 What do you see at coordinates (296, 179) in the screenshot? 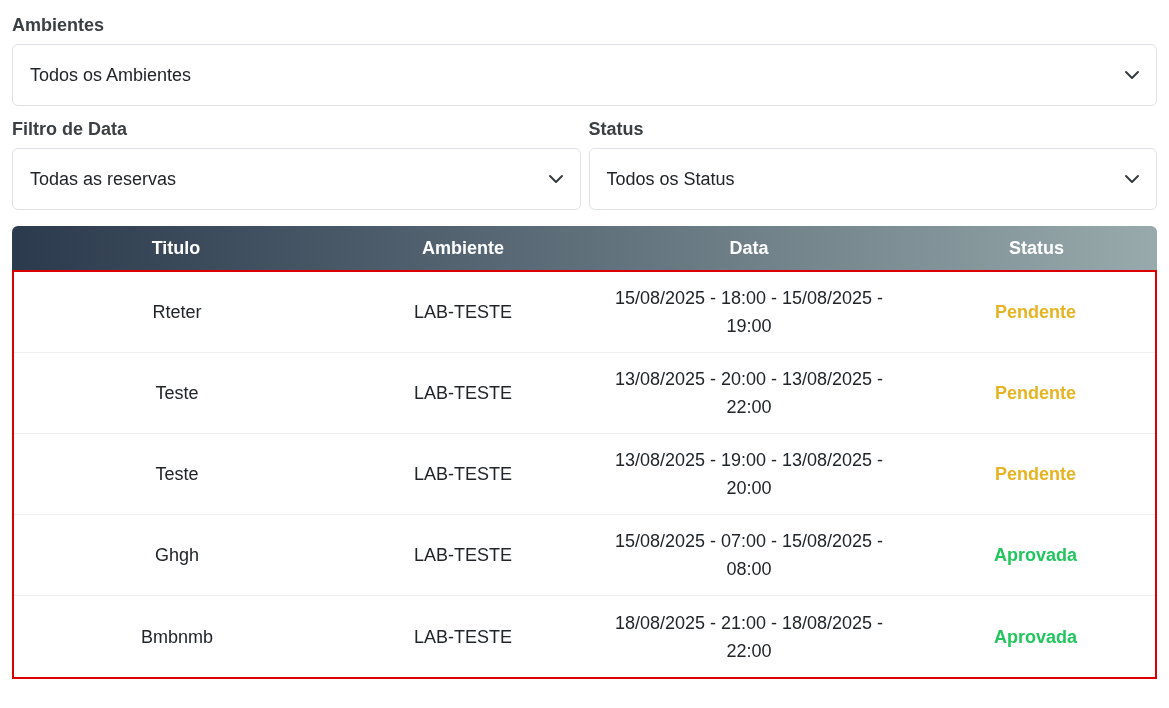
I see `select-dropdown: Todas as reservas` at bounding box center [296, 179].